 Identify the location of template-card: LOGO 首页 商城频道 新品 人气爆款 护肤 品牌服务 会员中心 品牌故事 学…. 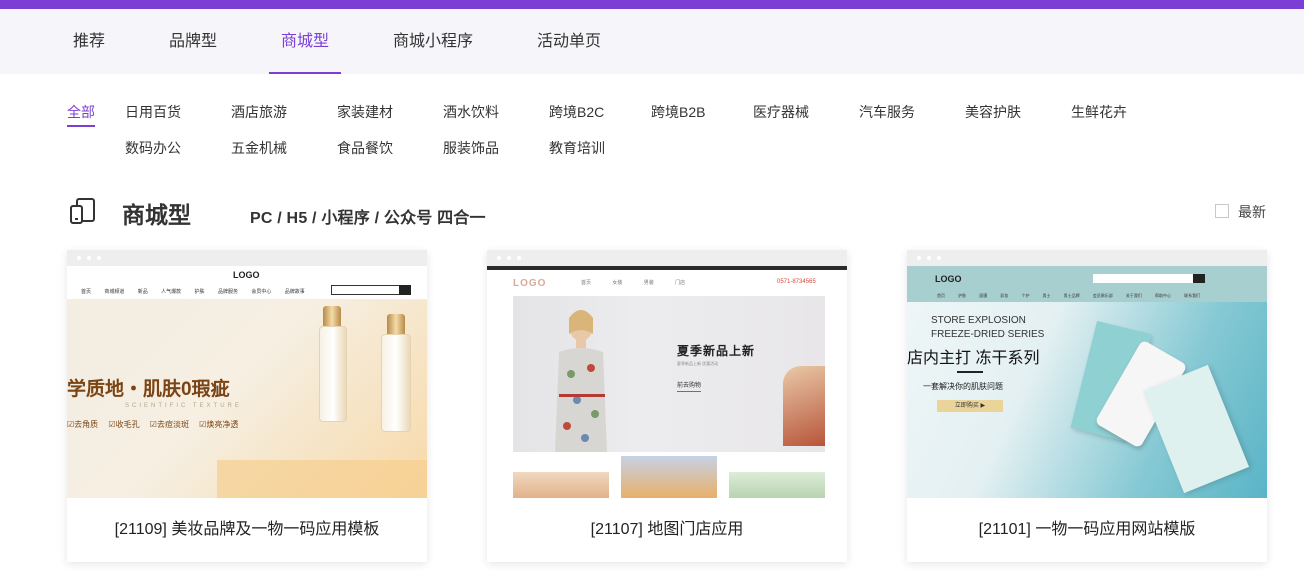
(247, 406).